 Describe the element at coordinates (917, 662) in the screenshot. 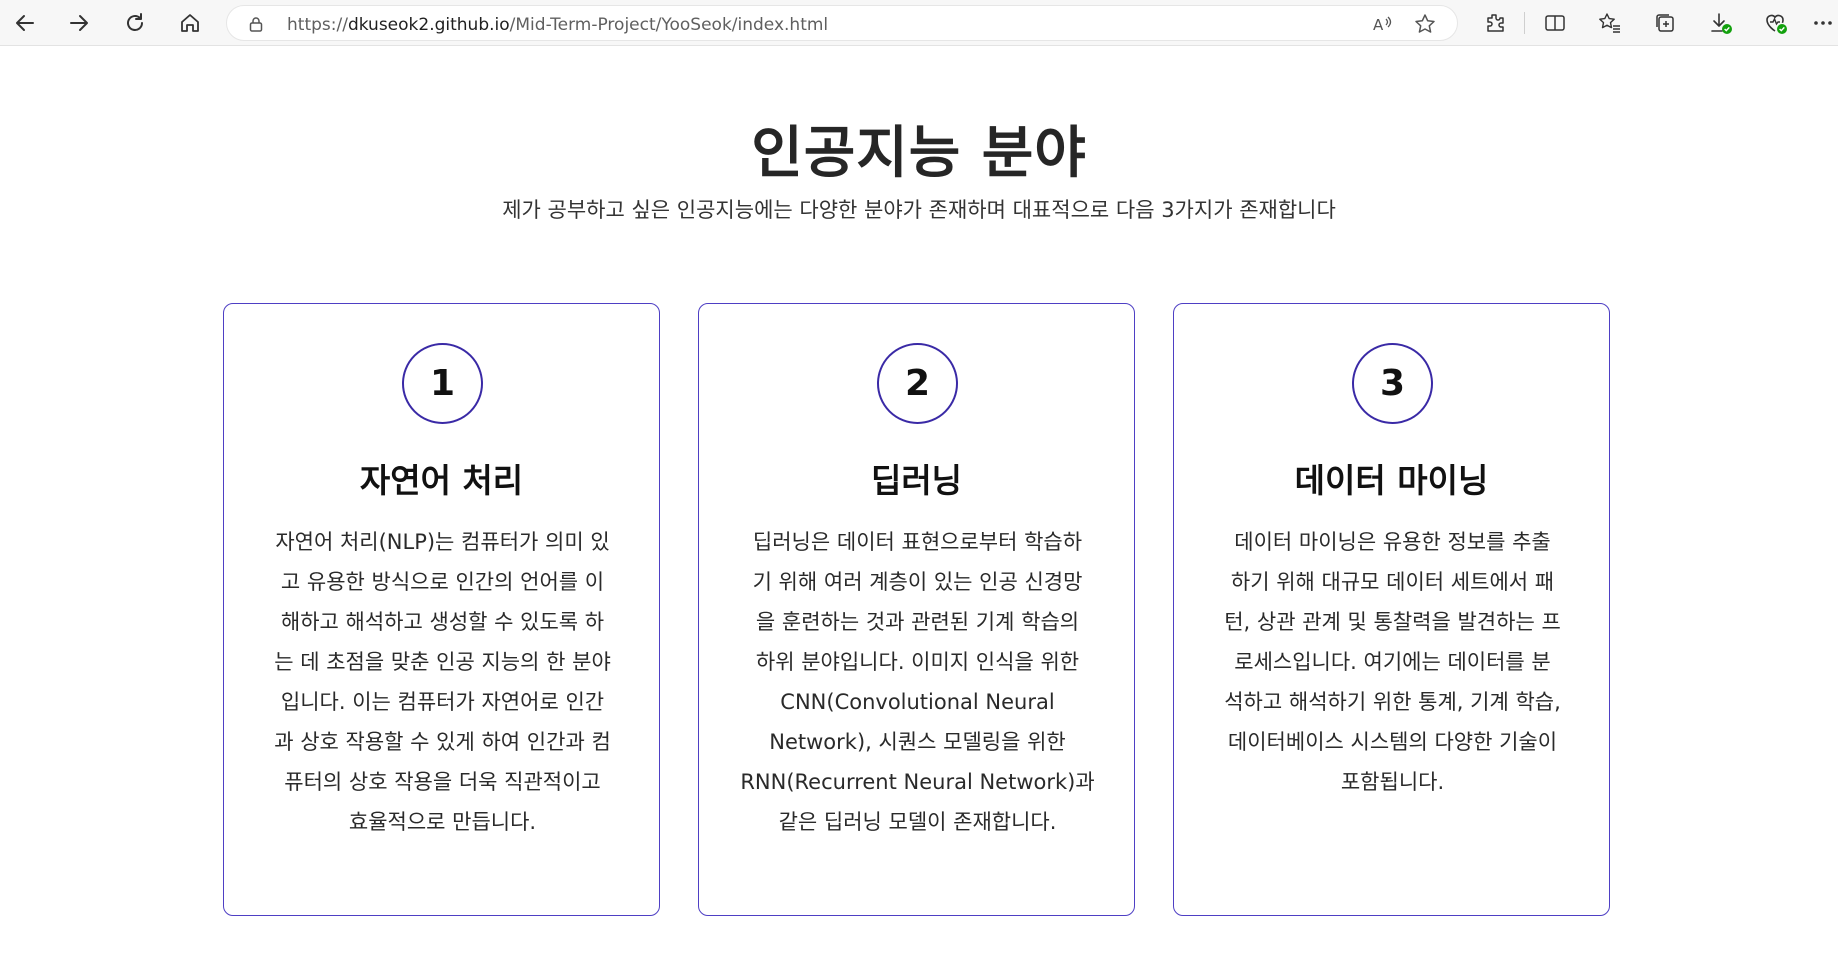

I see `card-line: 하위 분야입니다. 이미지 인식을 위한` at that location.